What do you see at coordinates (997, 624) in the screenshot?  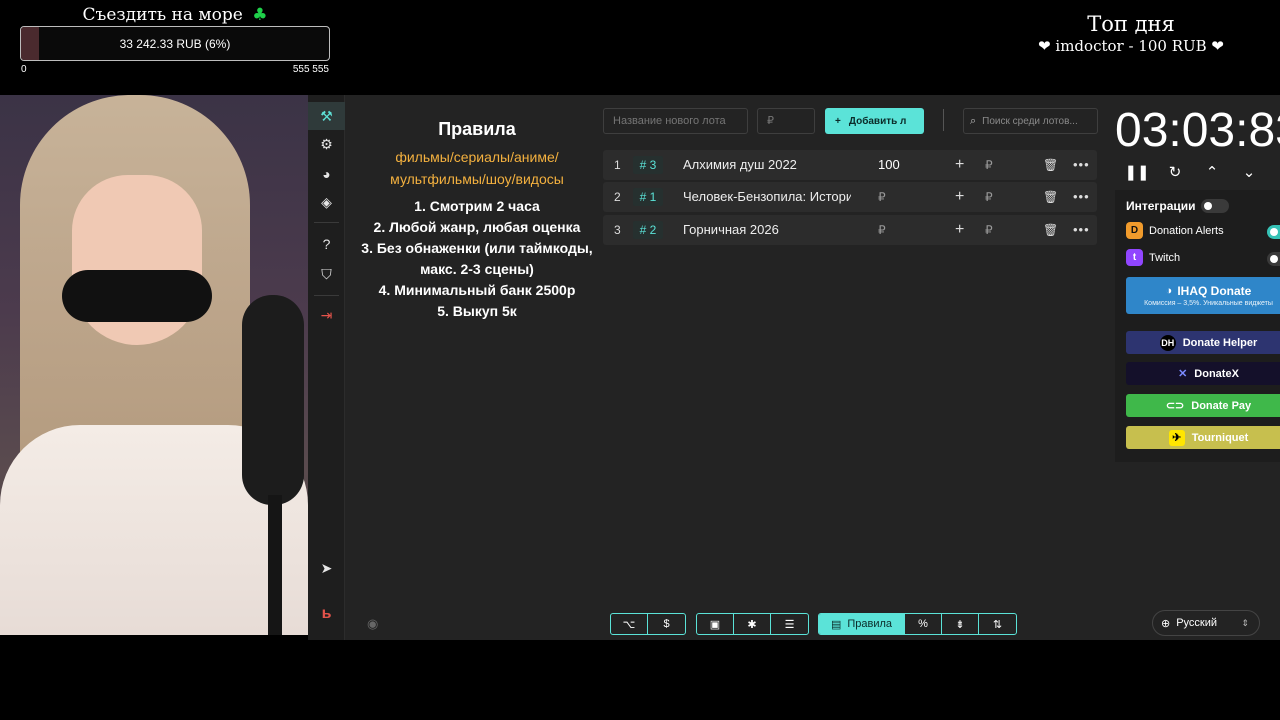 I see `sort-icon: ⇅` at bounding box center [997, 624].